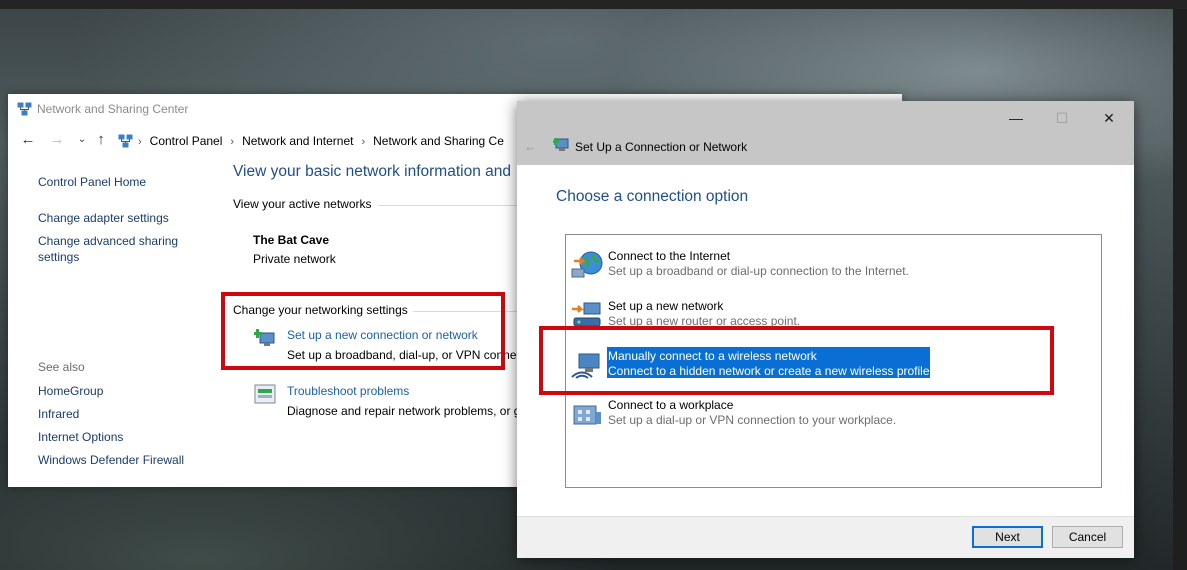  What do you see at coordinates (297, 141) in the screenshot?
I see `breadcrumb-network-internet: Network and Internet` at bounding box center [297, 141].